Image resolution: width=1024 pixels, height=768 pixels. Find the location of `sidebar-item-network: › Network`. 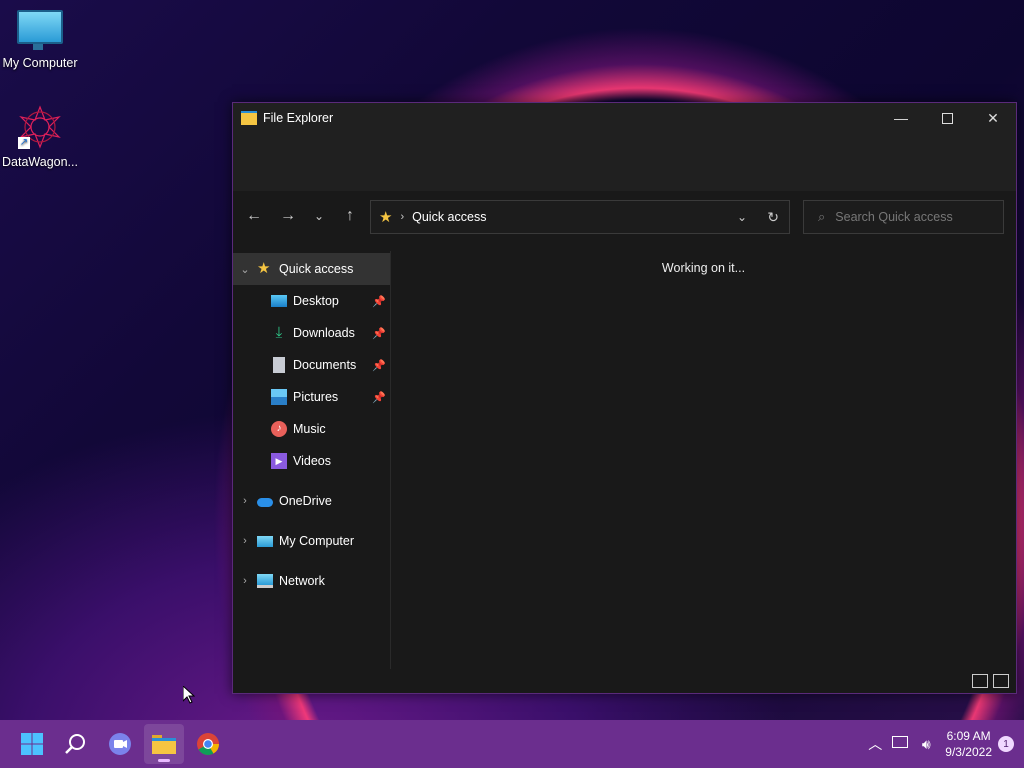

sidebar-item-network: › Network is located at coordinates (311, 581).